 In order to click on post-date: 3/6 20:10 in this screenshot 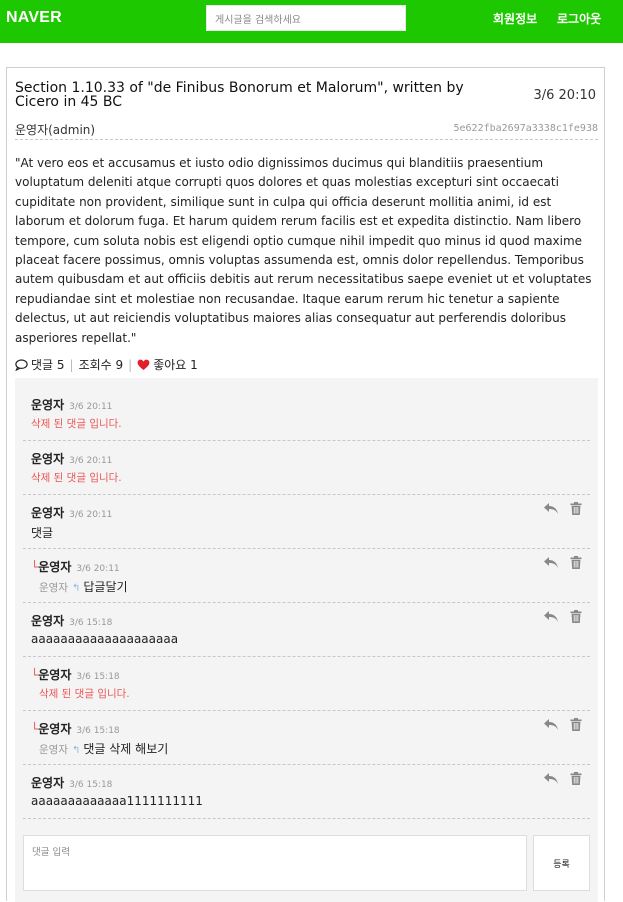, I will do `click(564, 95)`.